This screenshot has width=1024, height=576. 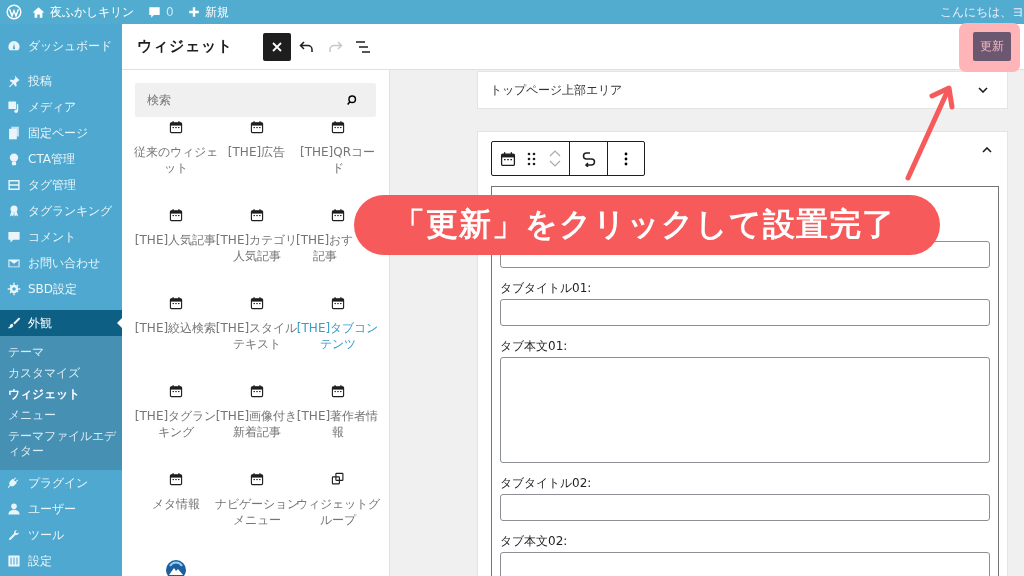 What do you see at coordinates (307, 46) in the screenshot?
I see `undo-icon` at bounding box center [307, 46].